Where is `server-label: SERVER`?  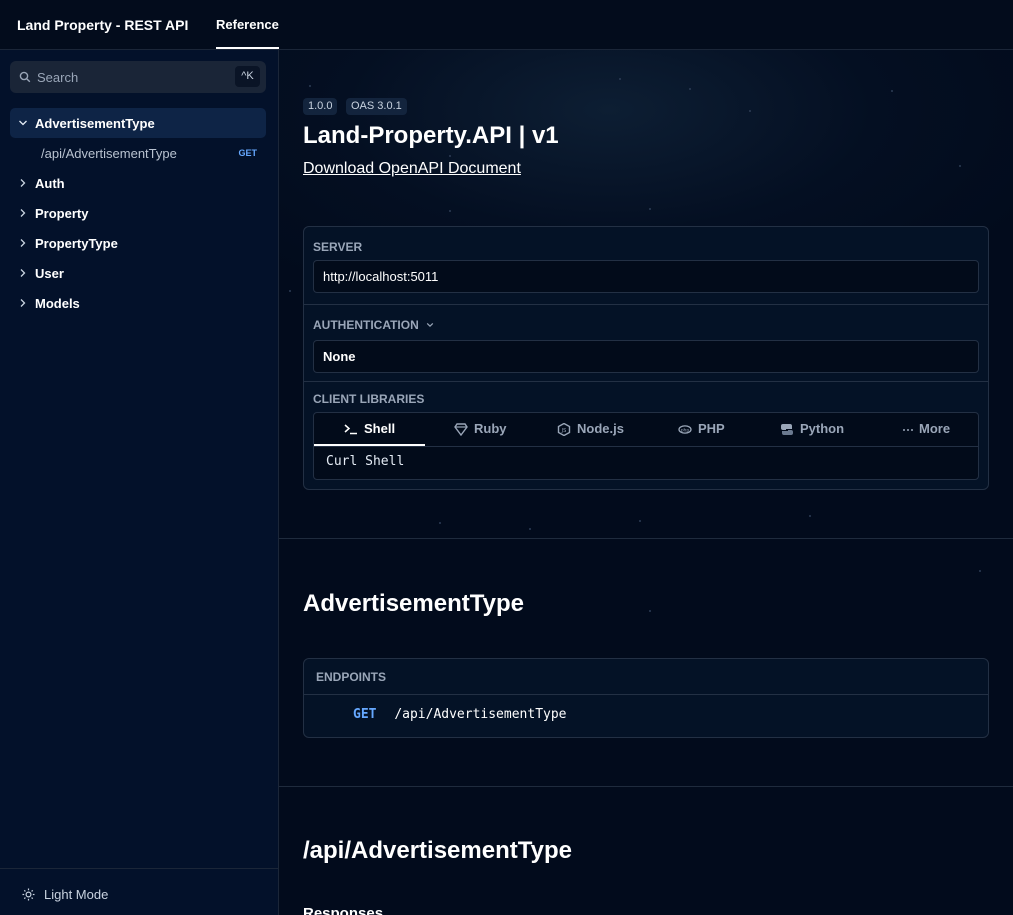 server-label: SERVER is located at coordinates (338, 247).